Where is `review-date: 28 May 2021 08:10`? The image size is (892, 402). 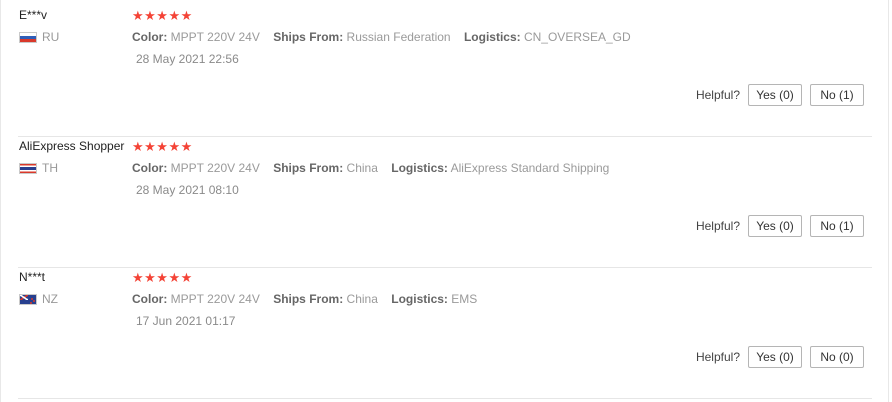 review-date: 28 May 2021 08:10 is located at coordinates (187, 190).